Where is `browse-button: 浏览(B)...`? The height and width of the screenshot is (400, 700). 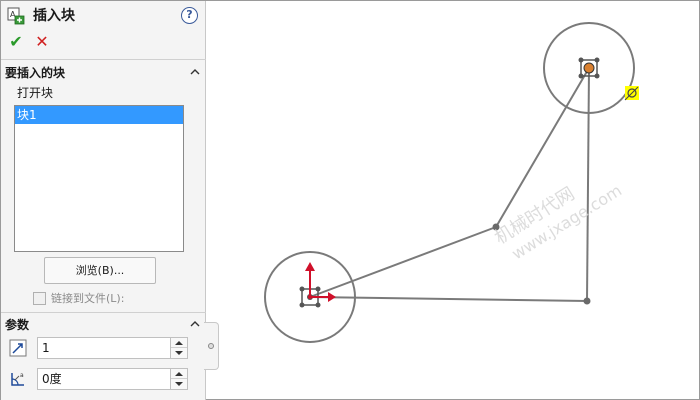 browse-button: 浏览(B)... is located at coordinates (100, 270).